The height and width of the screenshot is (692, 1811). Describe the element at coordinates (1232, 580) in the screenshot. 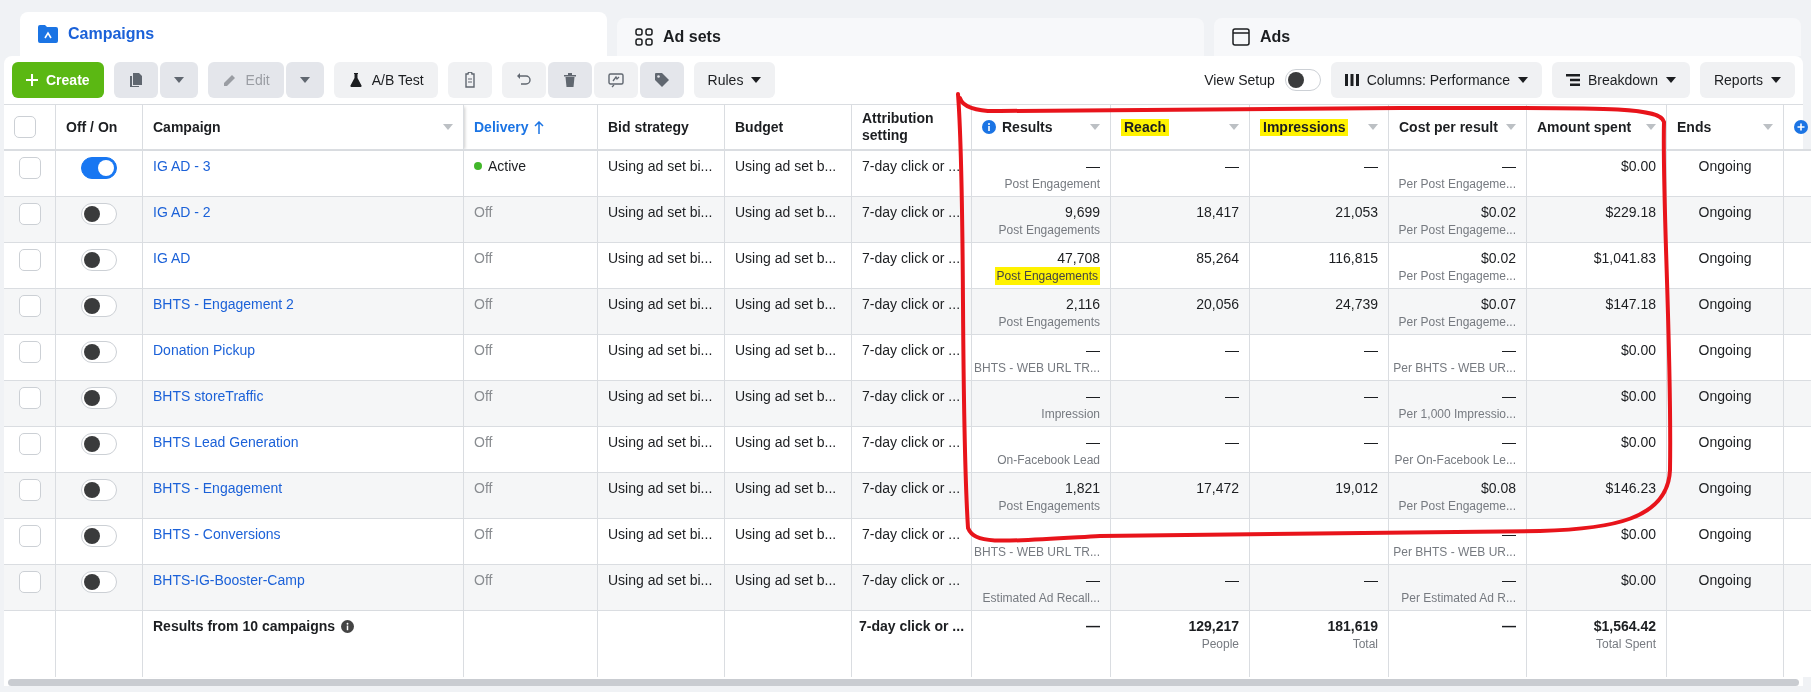

I see `reach-value: —` at that location.